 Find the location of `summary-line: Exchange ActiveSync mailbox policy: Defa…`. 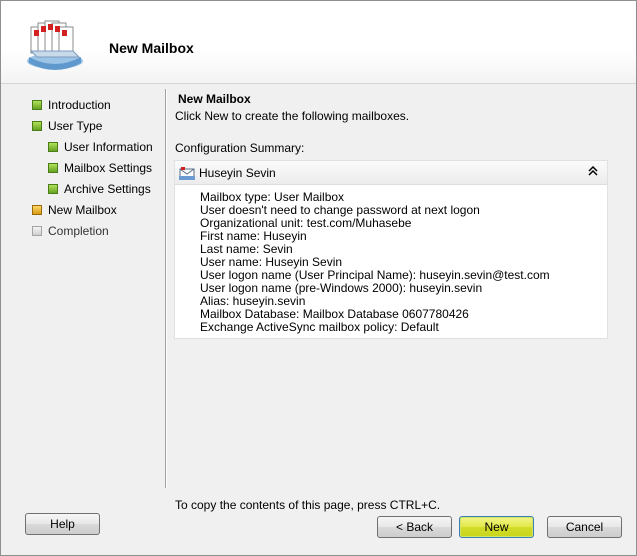

summary-line: Exchange ActiveSync mailbox policy: Defa… is located at coordinates (319, 327).